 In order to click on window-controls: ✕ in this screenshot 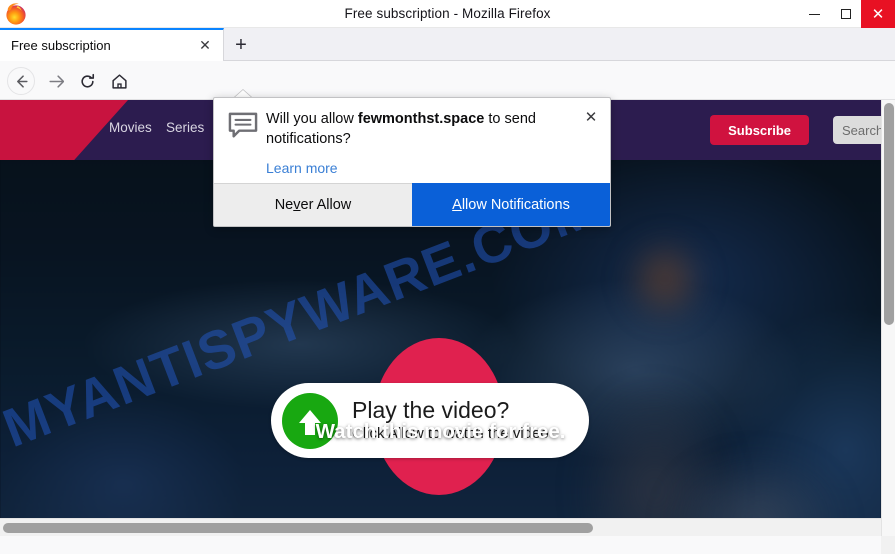, I will do `click(847, 14)`.